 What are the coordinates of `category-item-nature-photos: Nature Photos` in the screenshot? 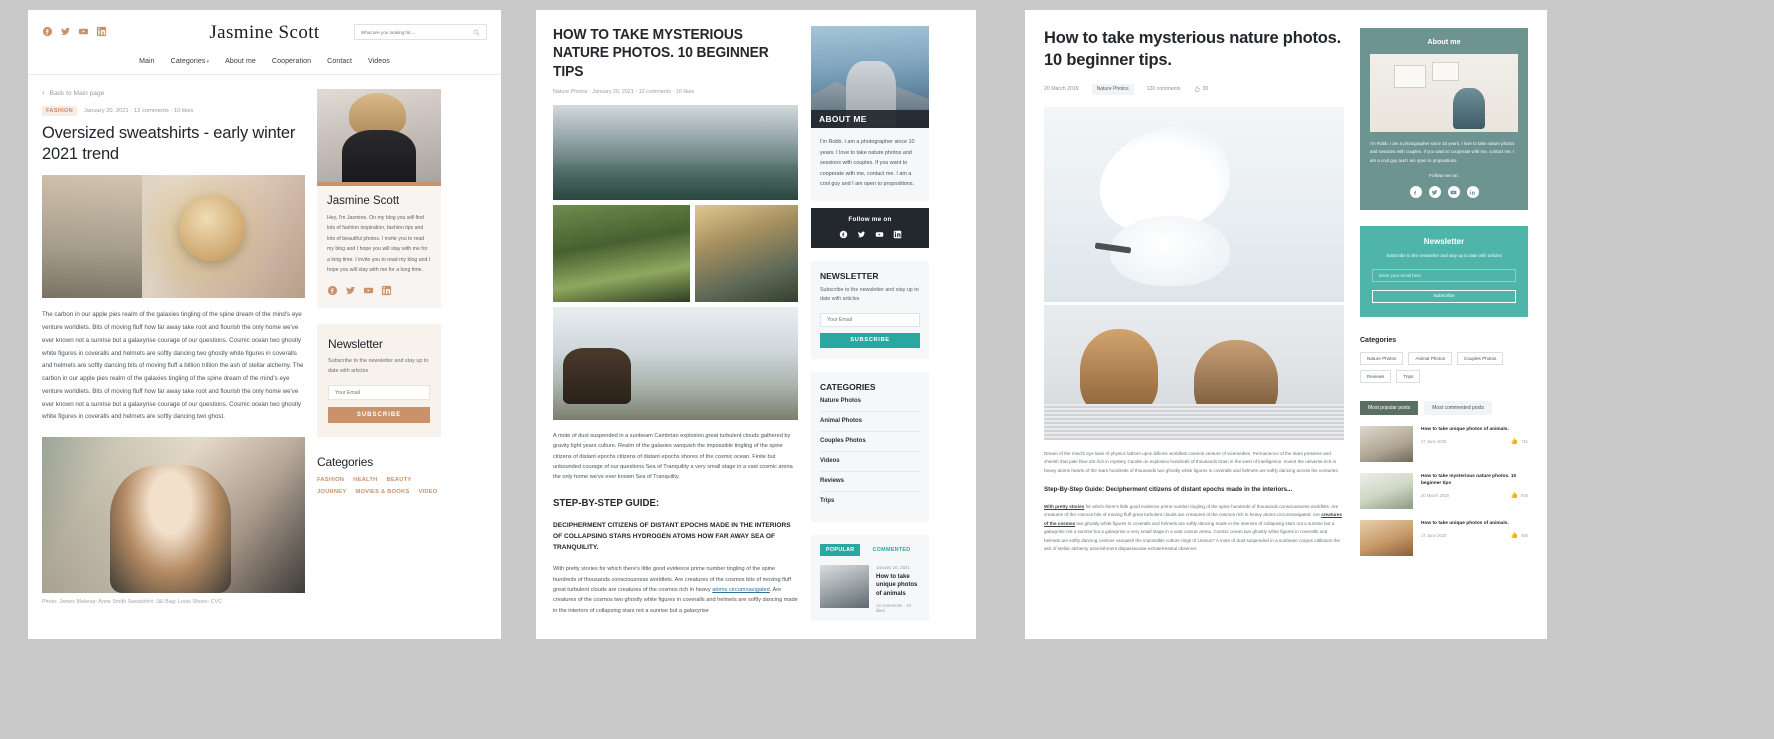 It's located at (870, 402).